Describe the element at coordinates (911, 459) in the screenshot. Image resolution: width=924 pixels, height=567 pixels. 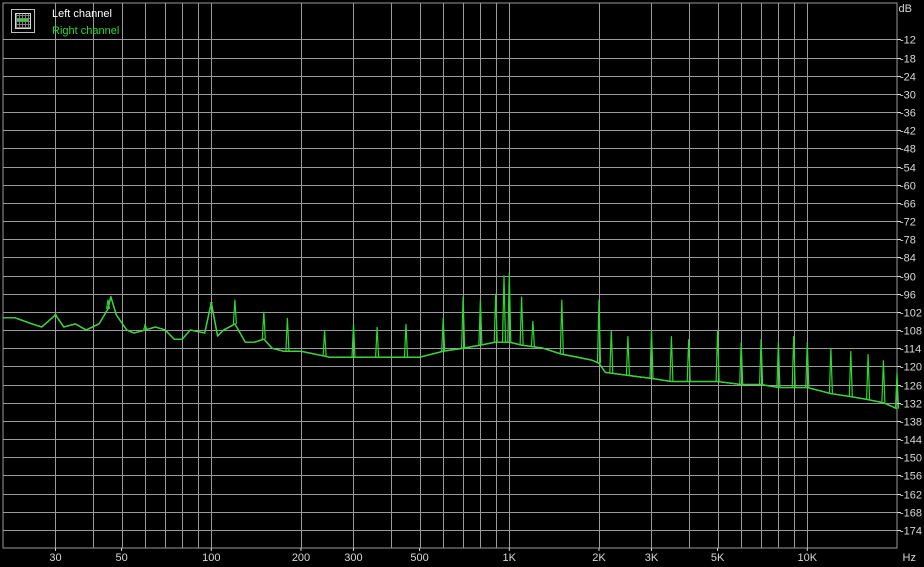
I see `y-tick-label: -150` at that location.